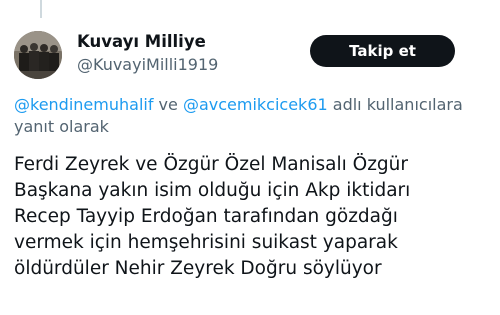 The height and width of the screenshot is (315, 500). Describe the element at coordinates (395, 104) in the screenshot. I see `reply-context-suffix: adlı kullanıcılara` at that location.